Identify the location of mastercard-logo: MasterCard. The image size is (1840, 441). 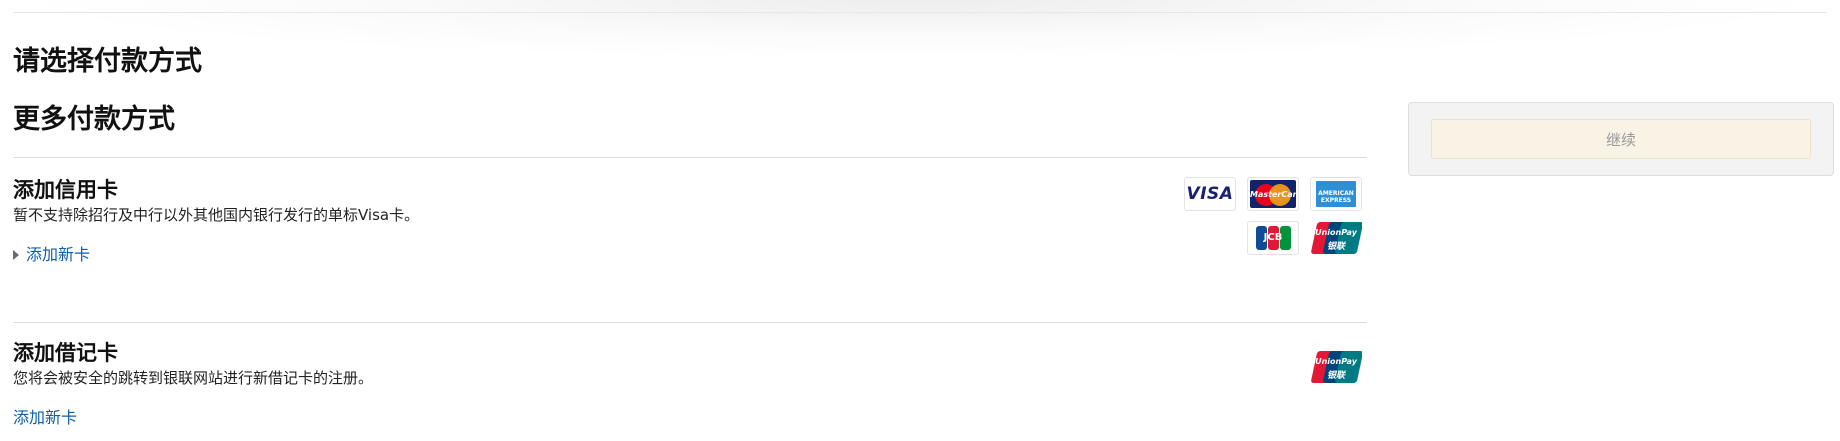
(1273, 194).